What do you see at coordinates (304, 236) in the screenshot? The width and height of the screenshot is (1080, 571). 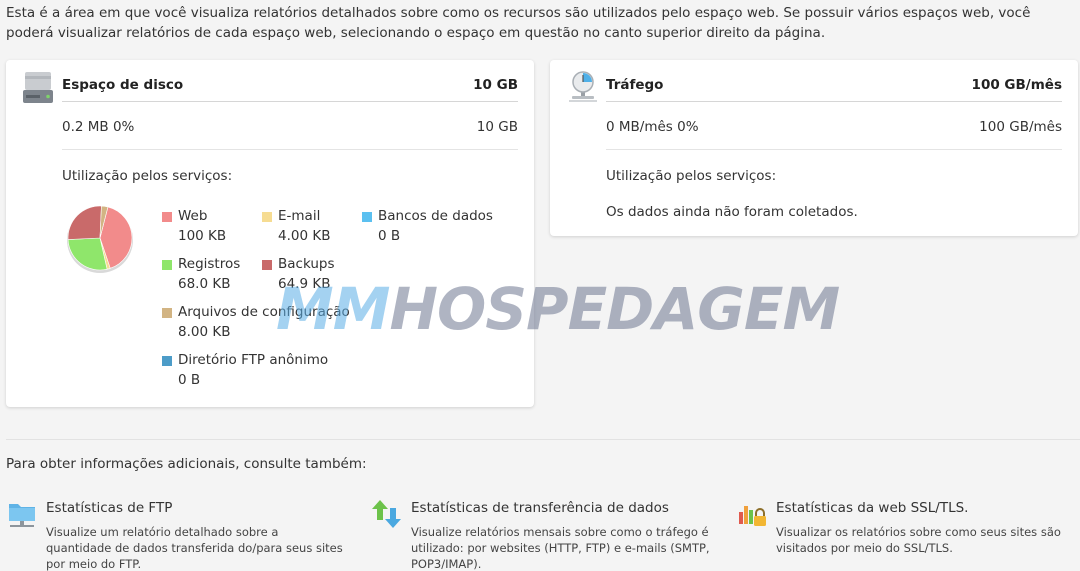 I see `legend-value-email: 4.00 KB` at bounding box center [304, 236].